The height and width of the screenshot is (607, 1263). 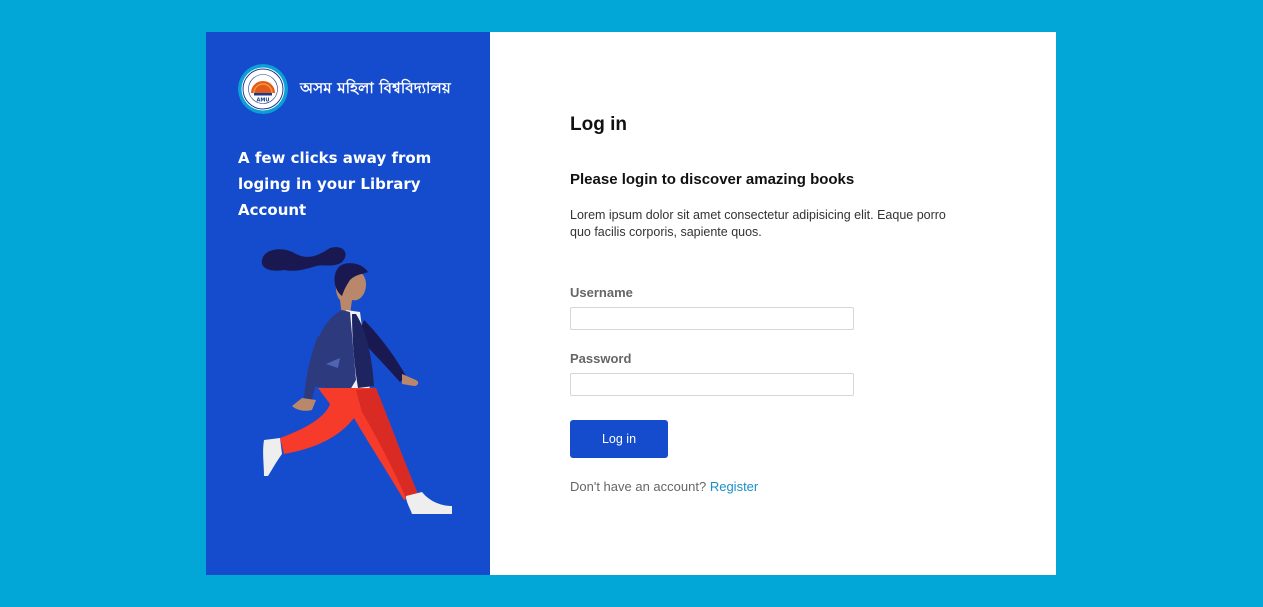 What do you see at coordinates (712, 179) in the screenshot?
I see `login-subtitle: Please login to discover amazing books` at bounding box center [712, 179].